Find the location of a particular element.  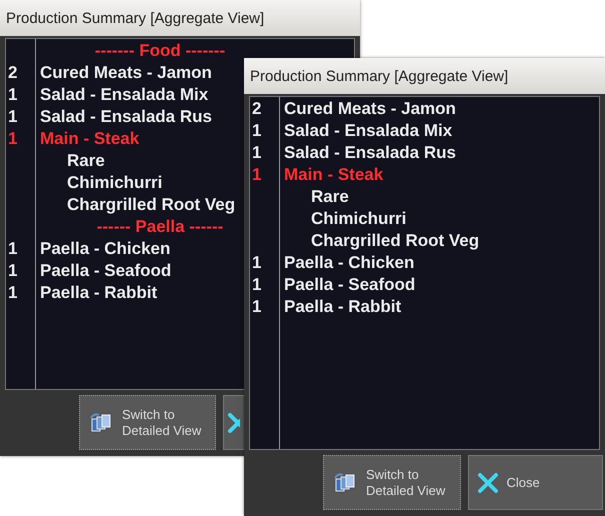

close-button: Close is located at coordinates (535, 482).